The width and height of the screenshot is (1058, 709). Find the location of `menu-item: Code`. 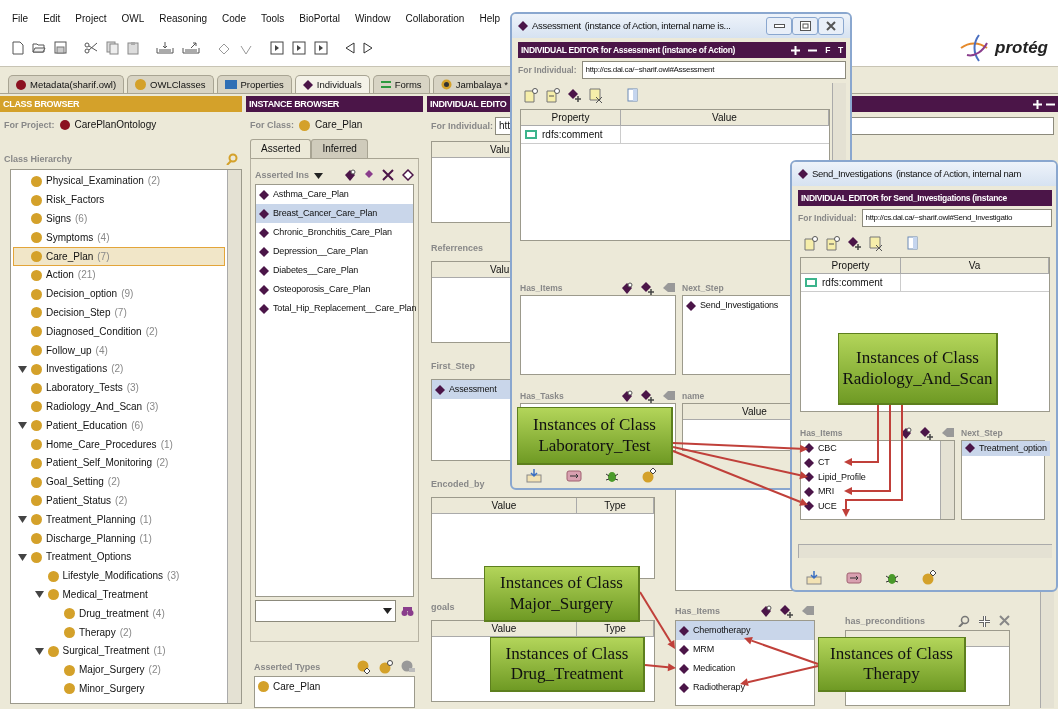

menu-item: Code is located at coordinates (234, 19).